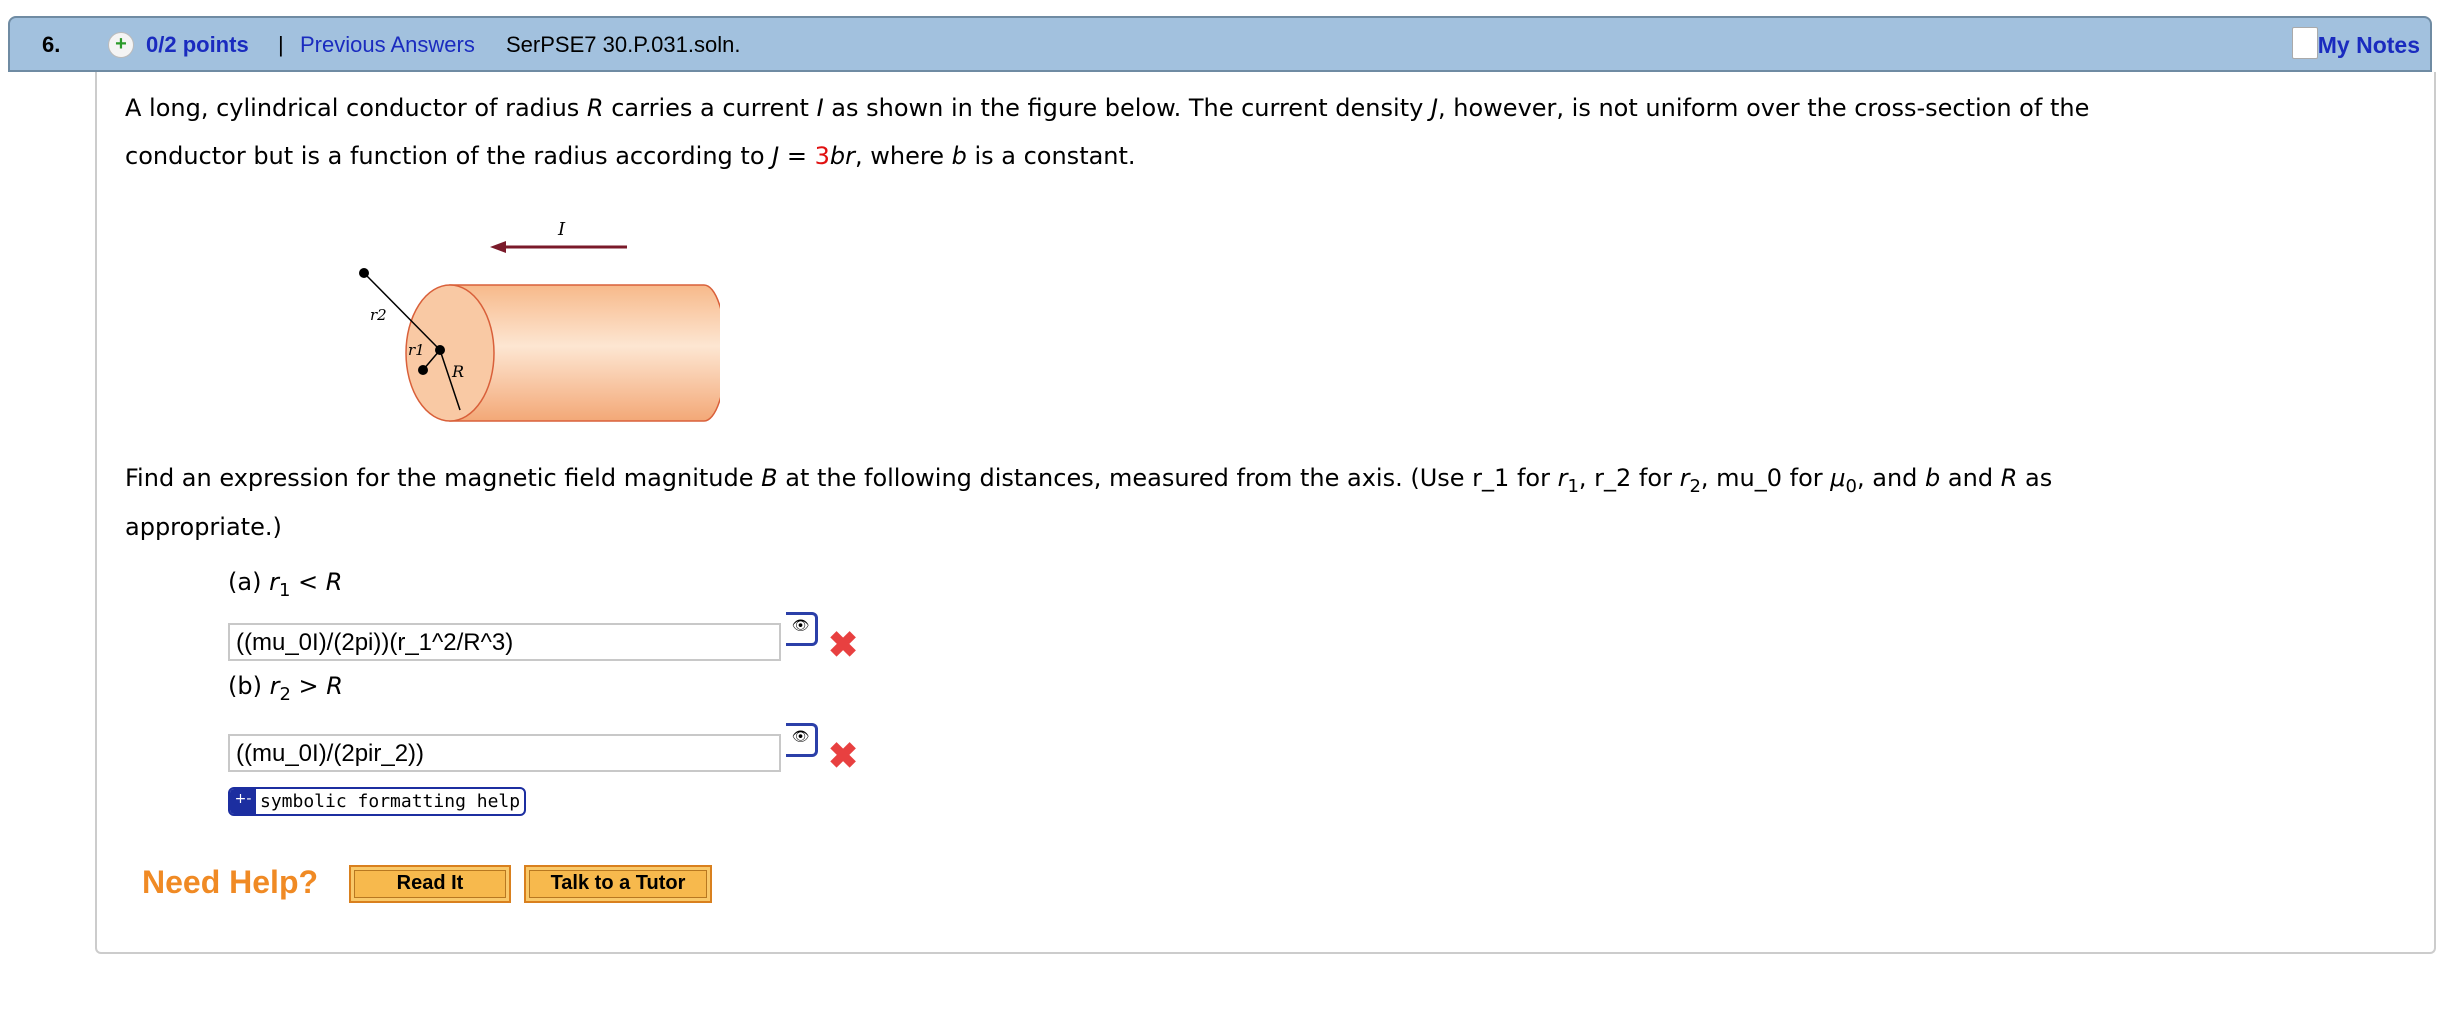 This screenshot has width=2444, height=1010. I want to click on read-it-button: Read It, so click(430, 884).